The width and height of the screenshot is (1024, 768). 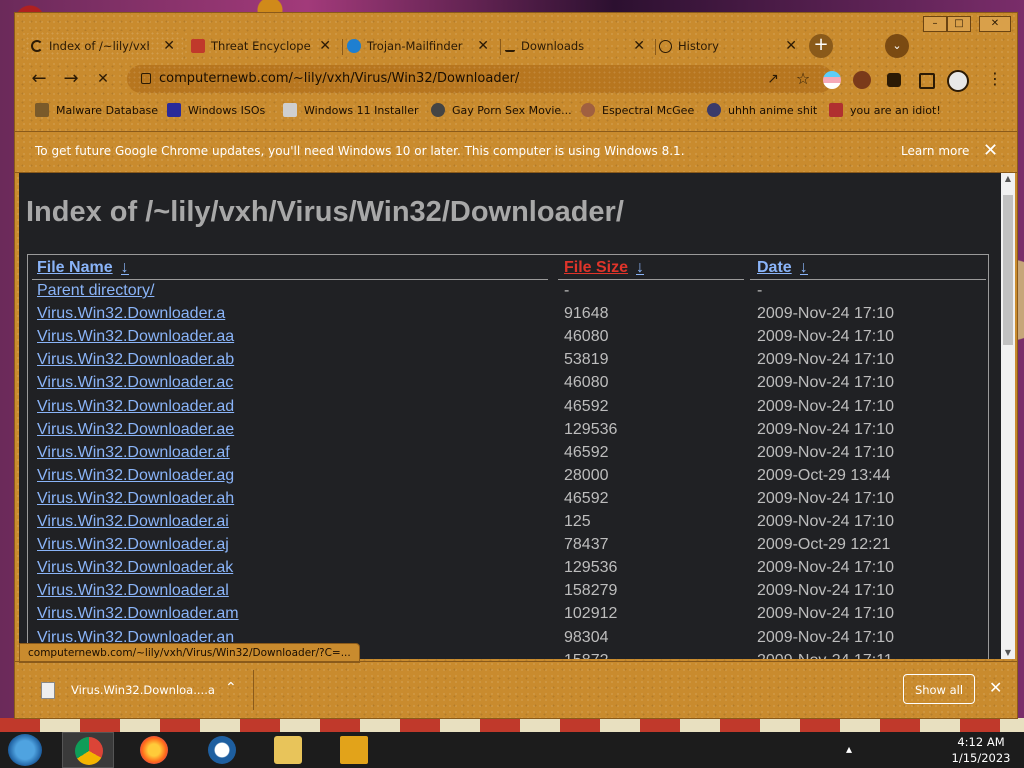 What do you see at coordinates (415, 46) in the screenshot?
I see `tab-label: Trojan-Mailfinder` at bounding box center [415, 46].